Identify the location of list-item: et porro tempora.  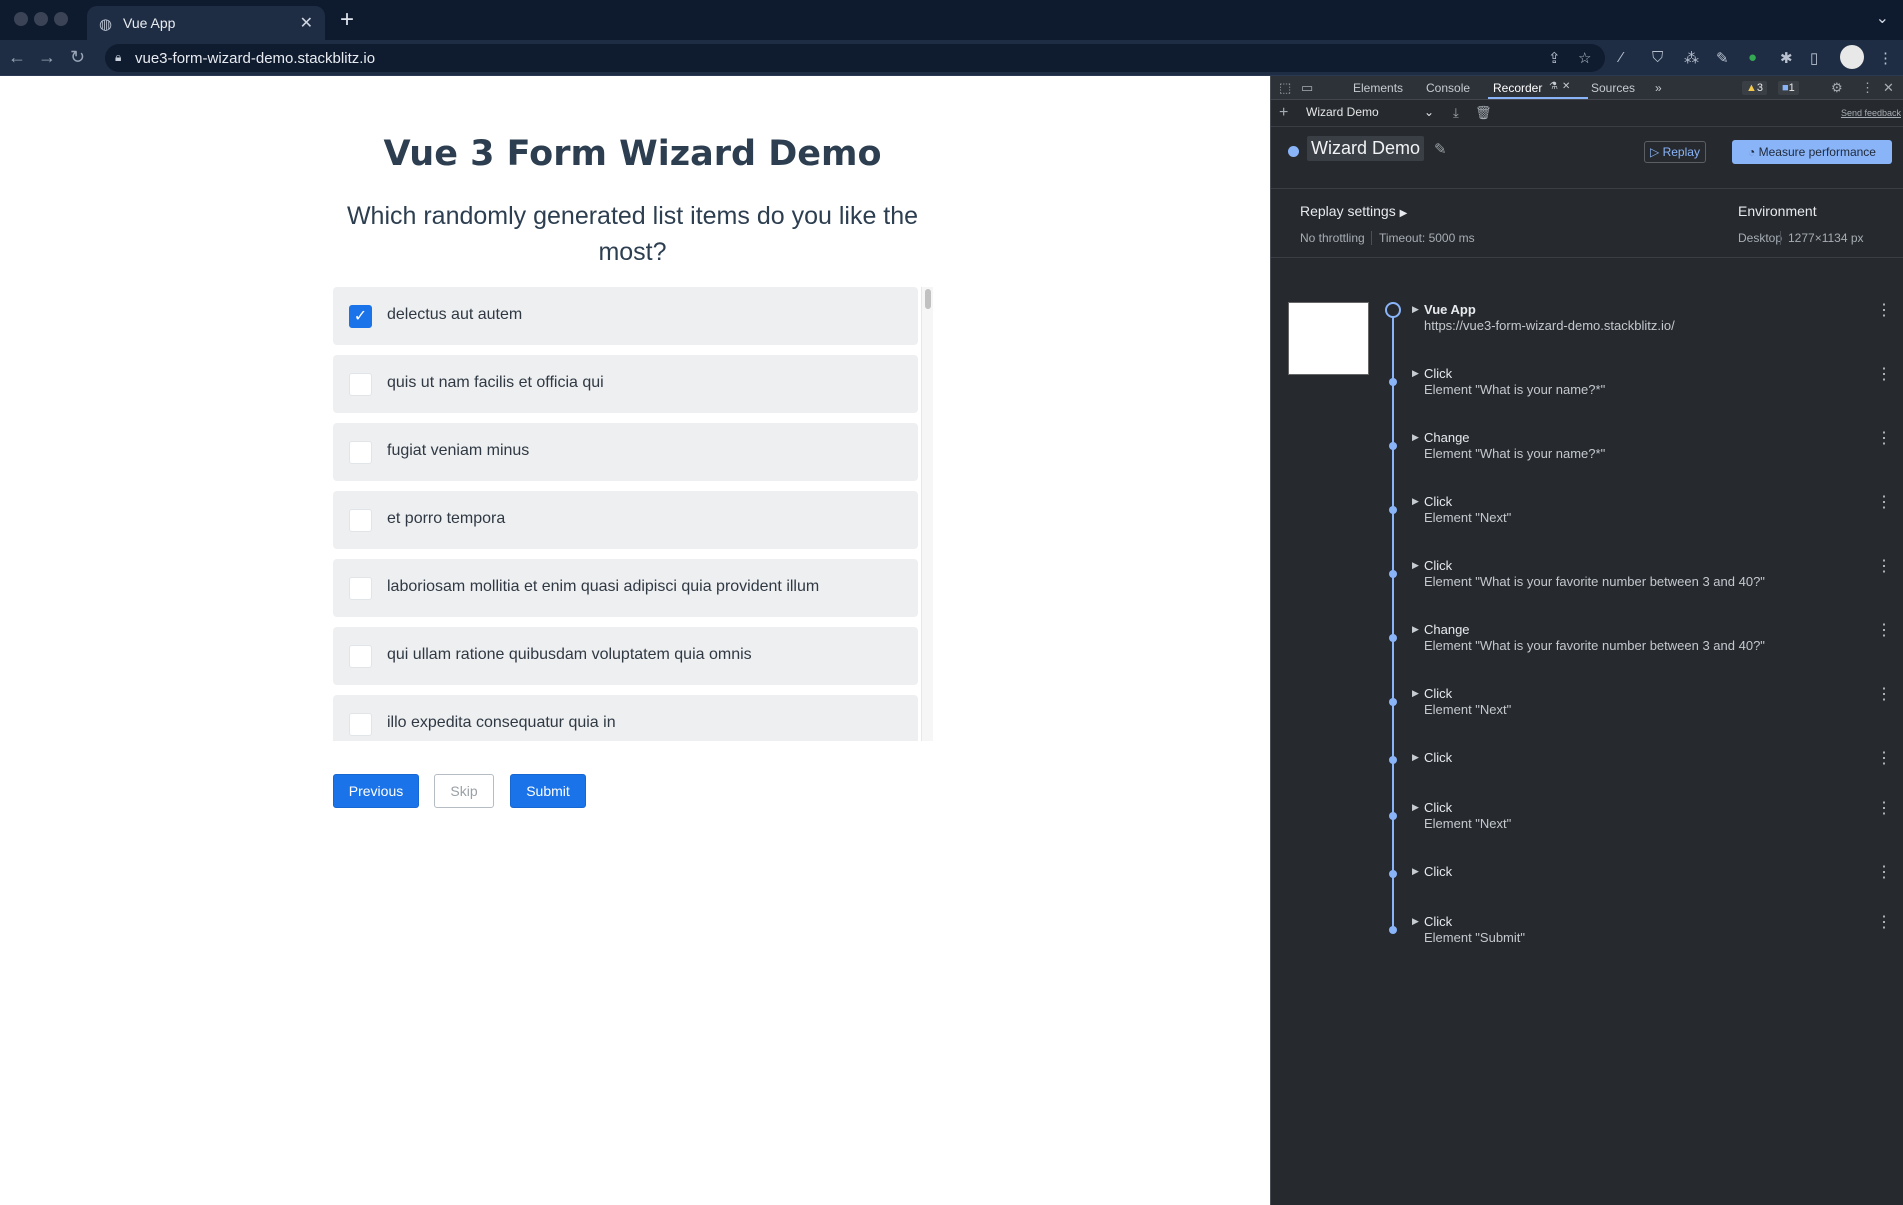
(625, 520).